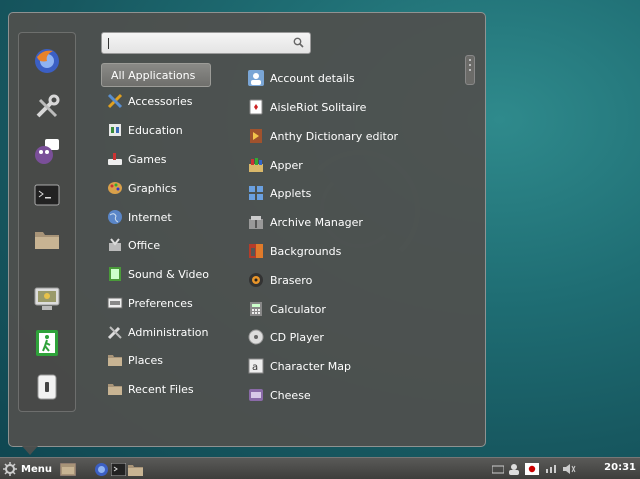 The width and height of the screenshot is (640, 479). I want to click on app-aisleriot-solitaire: AisleRiot Solitaire, so click(352, 107).